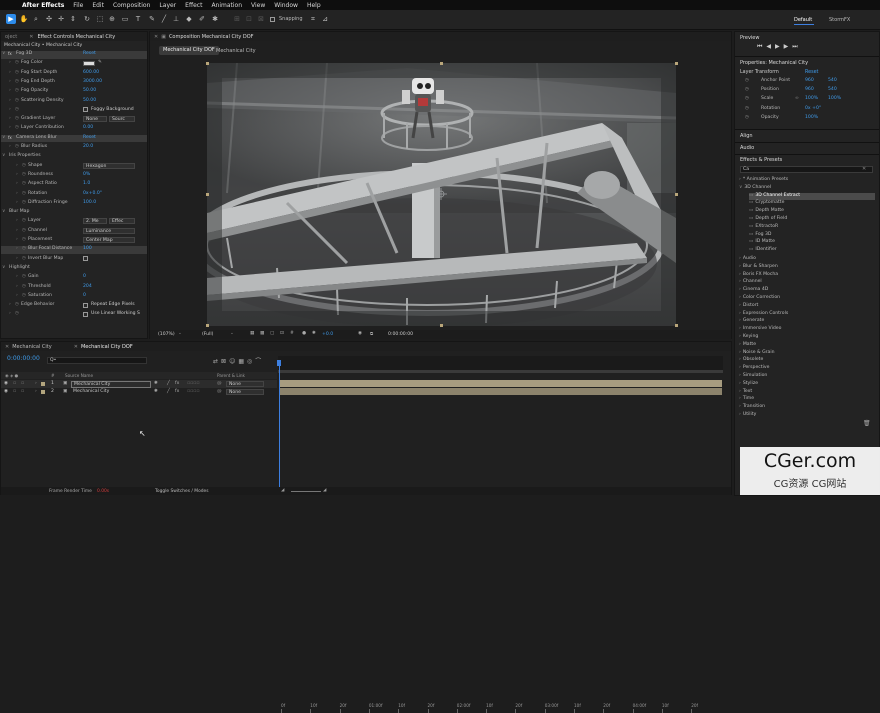 The width and height of the screenshot is (880, 713). I want to click on effects-tree-item: › Channel, so click(807, 282).